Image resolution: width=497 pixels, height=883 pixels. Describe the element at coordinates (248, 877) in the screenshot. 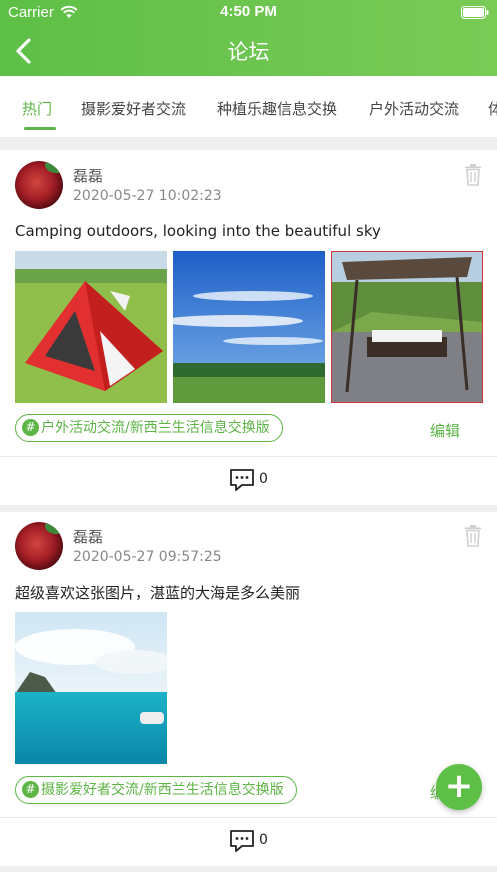

I see `post-card-partial` at that location.